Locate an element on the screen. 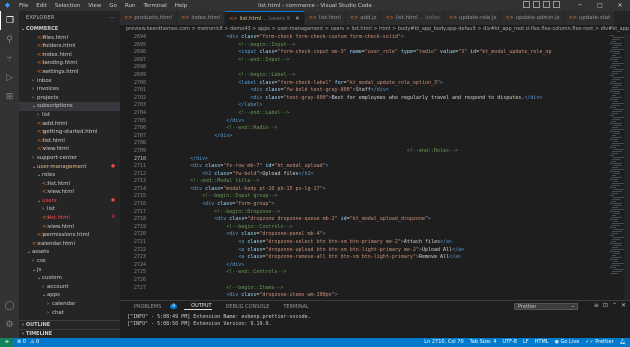 This screenshot has height=347, width=630. tree-item: <>getting-started.html is located at coordinates (69, 132).